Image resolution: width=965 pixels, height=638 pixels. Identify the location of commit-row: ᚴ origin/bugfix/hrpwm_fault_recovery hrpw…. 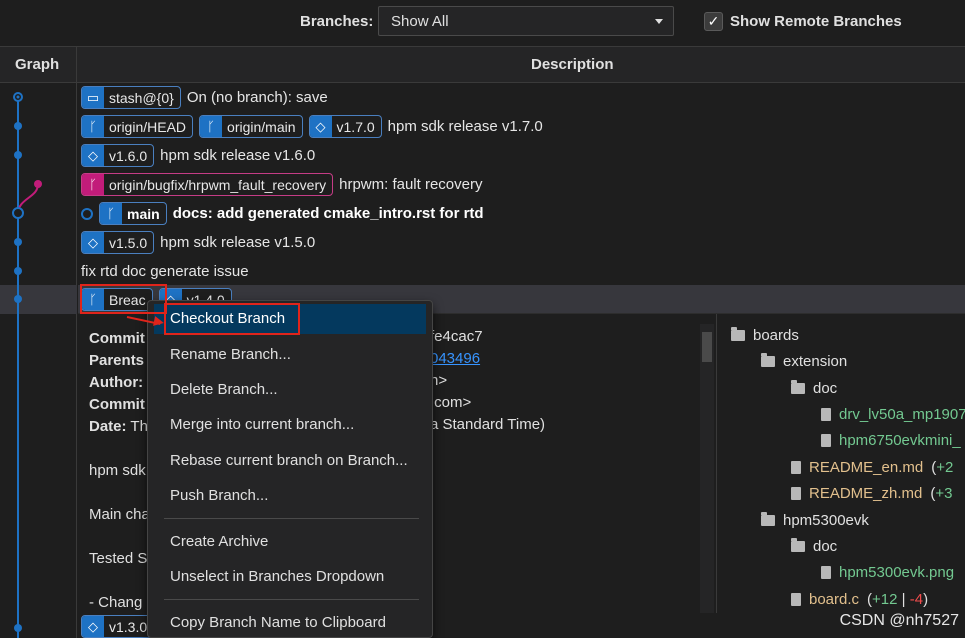
(521, 184).